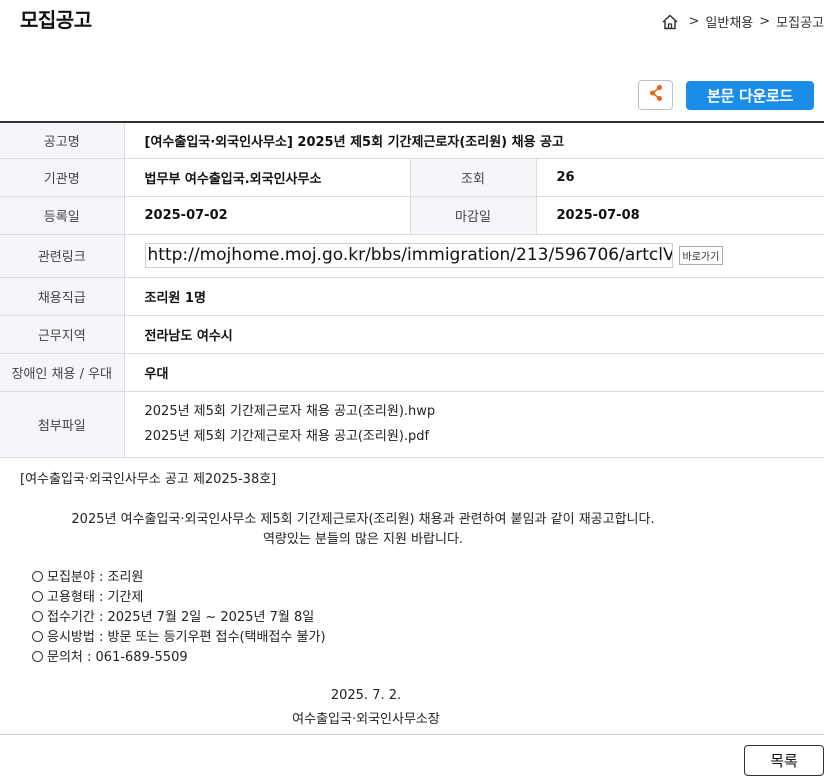 The width and height of the screenshot is (824, 776). I want to click on views-label: 조회, so click(473, 177).